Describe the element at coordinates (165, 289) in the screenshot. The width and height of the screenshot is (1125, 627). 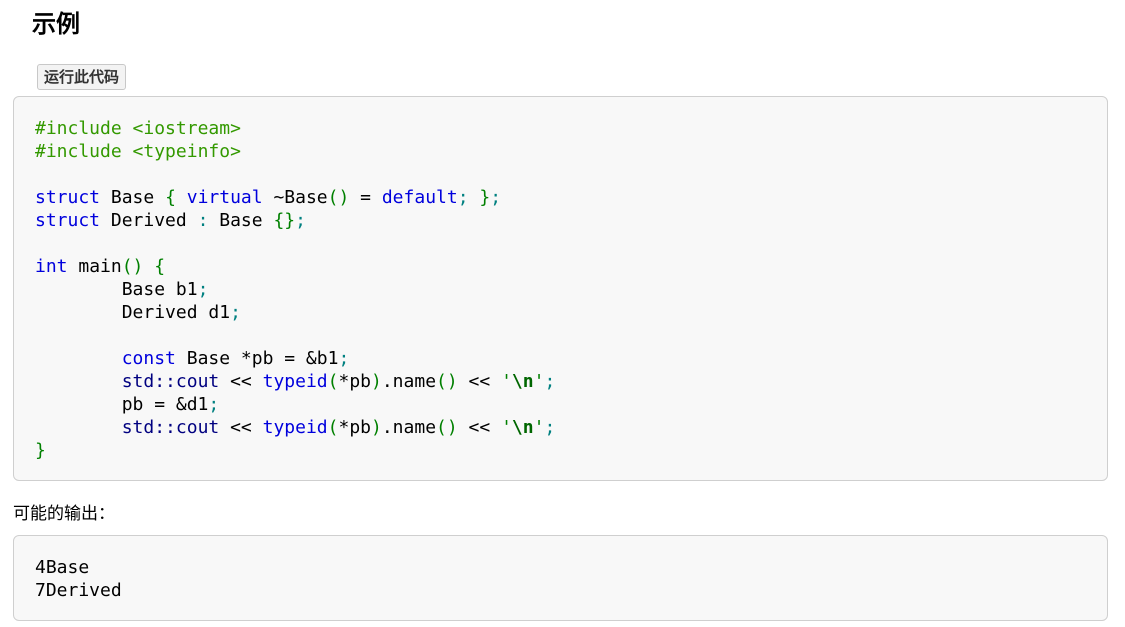
I see `code-line-8: Base b1;` at that location.